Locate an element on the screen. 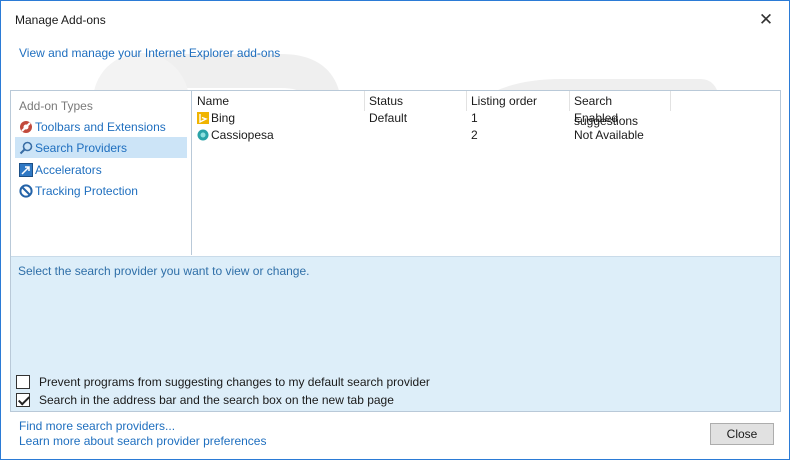 The image size is (790, 461). sidebar-item-accelerators: Accelerators is located at coordinates (101, 169).